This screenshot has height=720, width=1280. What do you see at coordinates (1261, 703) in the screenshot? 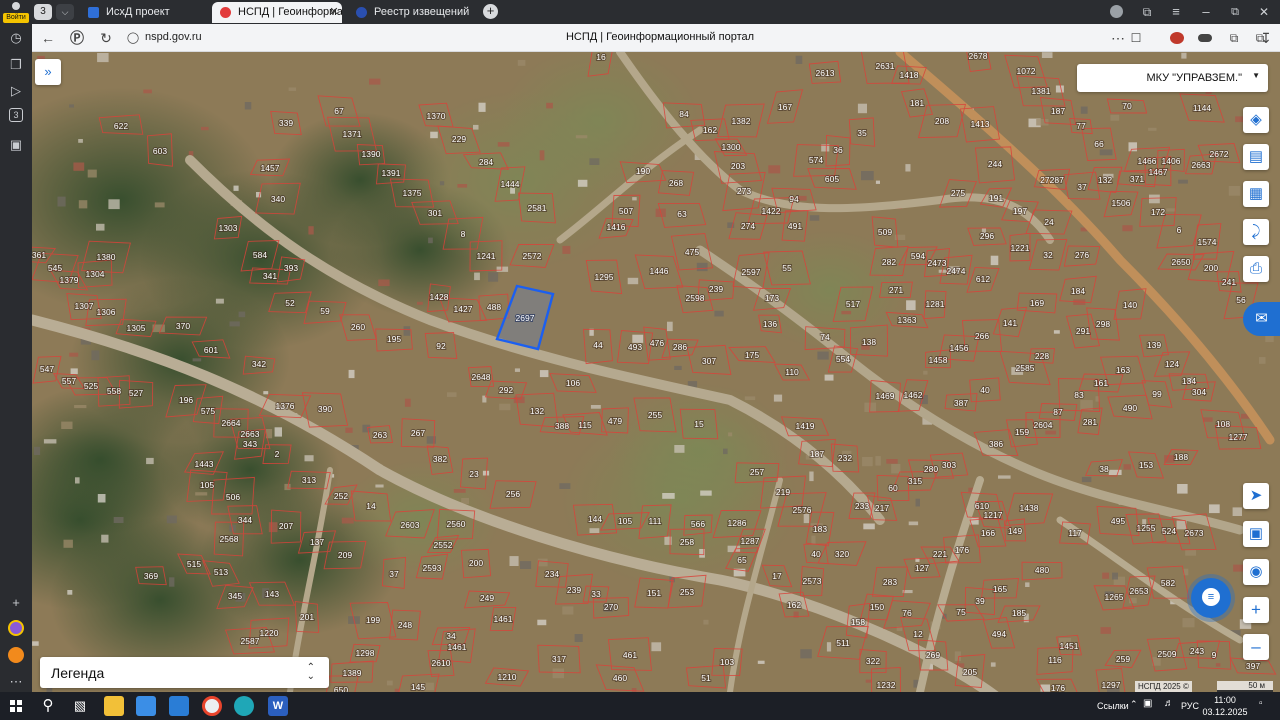
I see `notification-icon: ▫` at bounding box center [1261, 703].